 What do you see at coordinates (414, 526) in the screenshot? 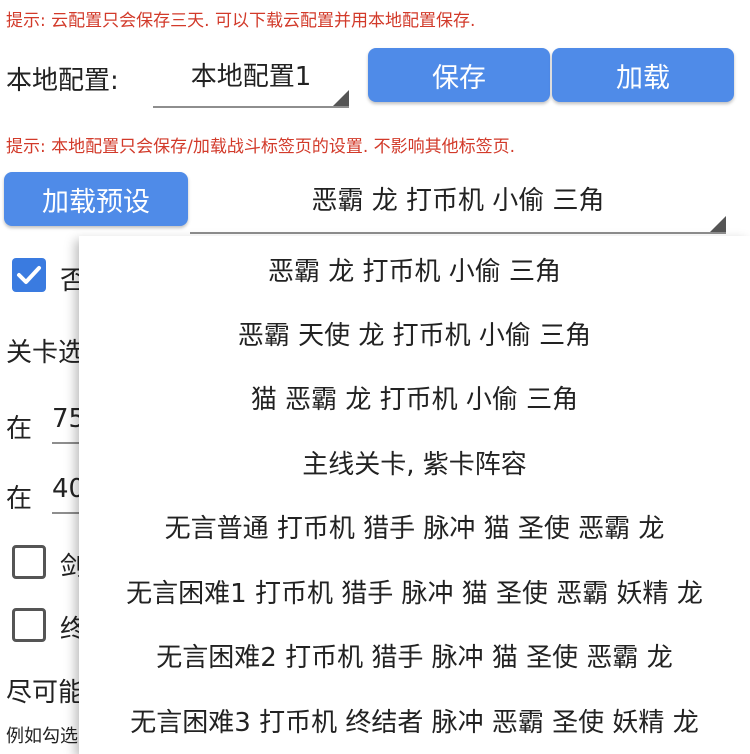
I see `preset-option: 无言普通 打币机 猎手 脉冲 猫 圣使 恶霸 龙` at bounding box center [414, 526].